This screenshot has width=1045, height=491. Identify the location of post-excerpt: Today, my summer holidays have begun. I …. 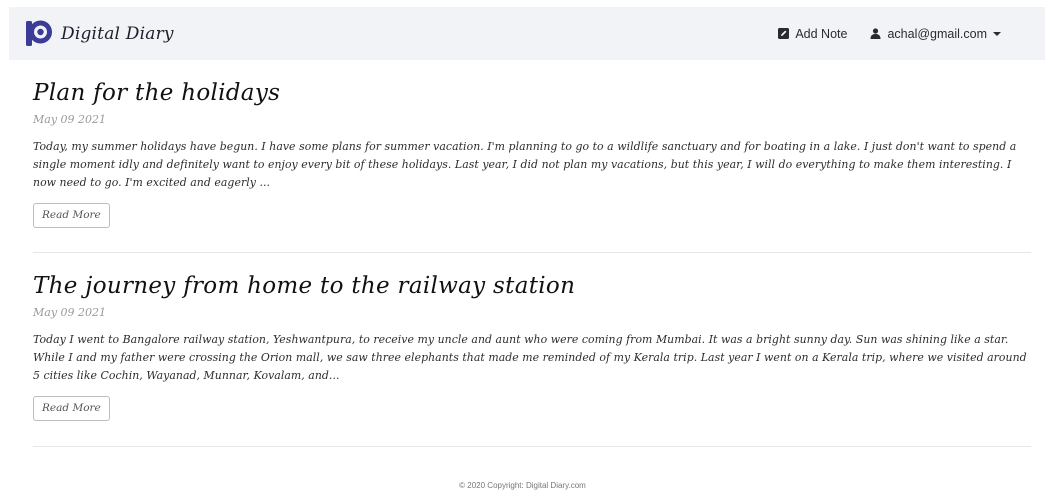
(525, 164).